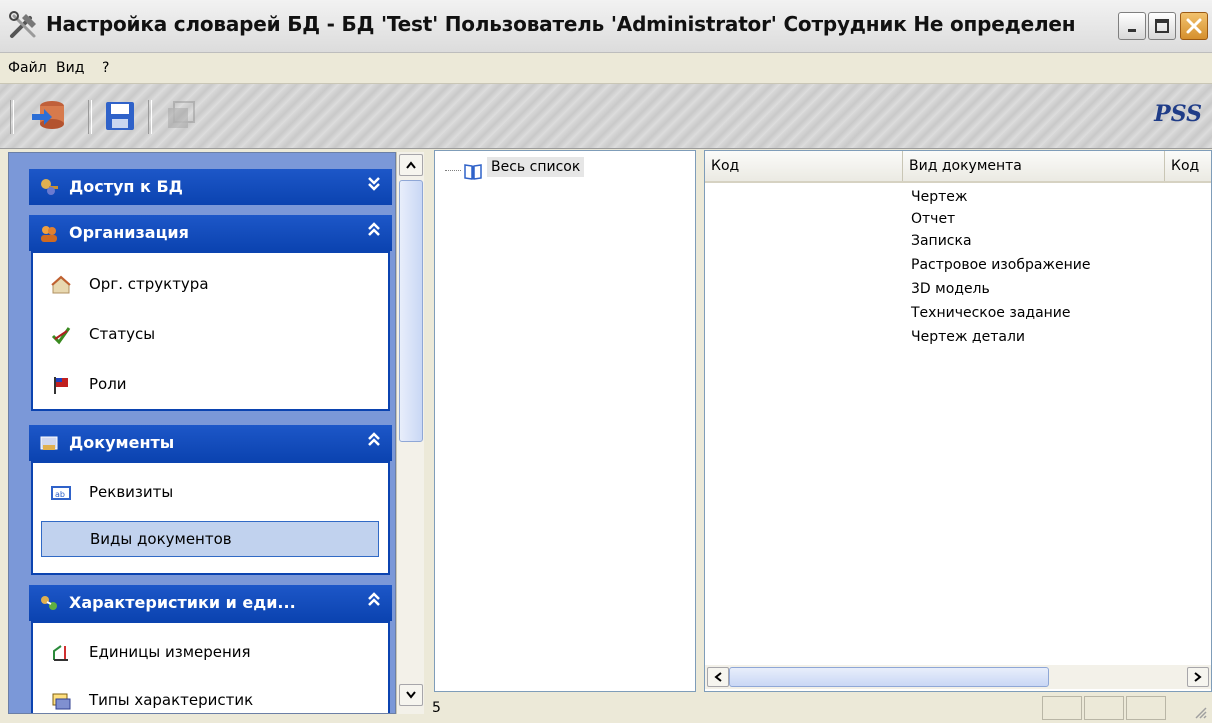  I want to click on connect-db-icon, so click(48, 115).